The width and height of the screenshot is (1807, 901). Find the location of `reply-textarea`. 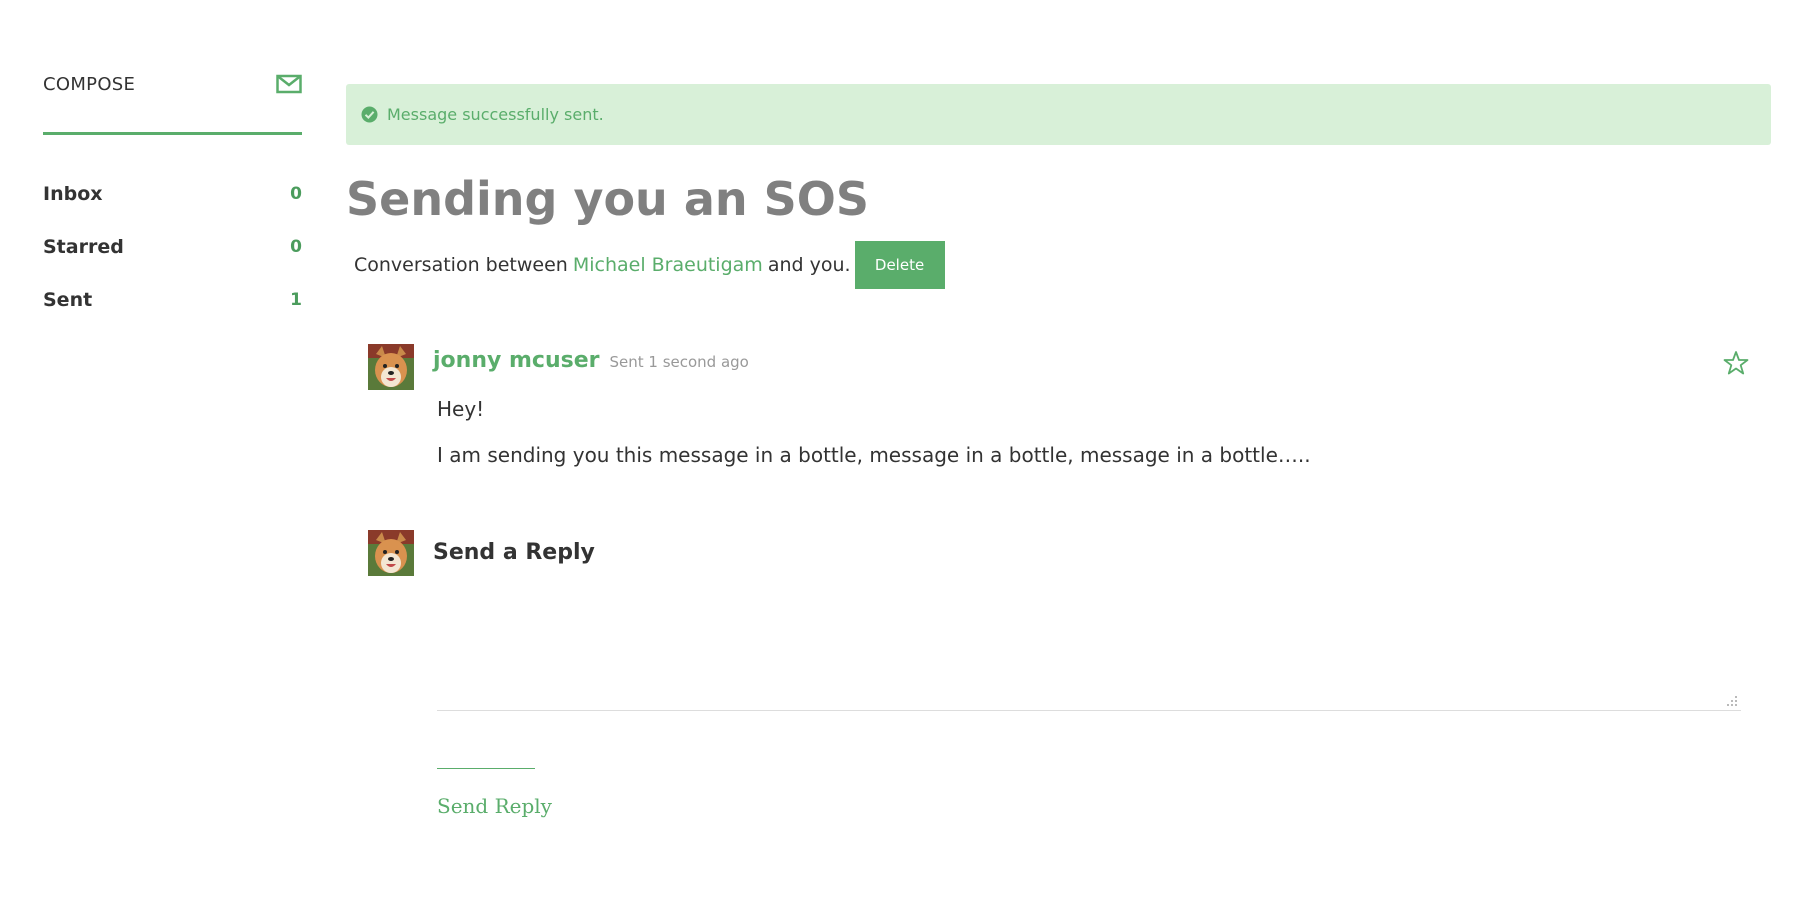

reply-textarea is located at coordinates (1089, 650).